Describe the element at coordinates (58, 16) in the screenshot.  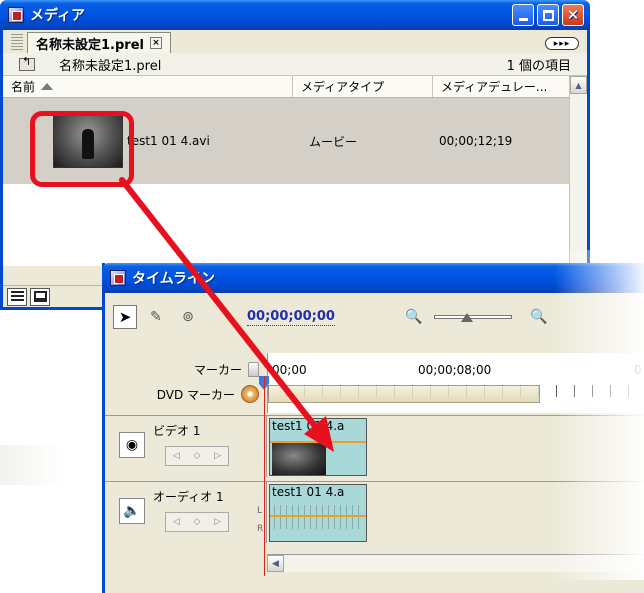
I see `media-window-title: メディア` at that location.